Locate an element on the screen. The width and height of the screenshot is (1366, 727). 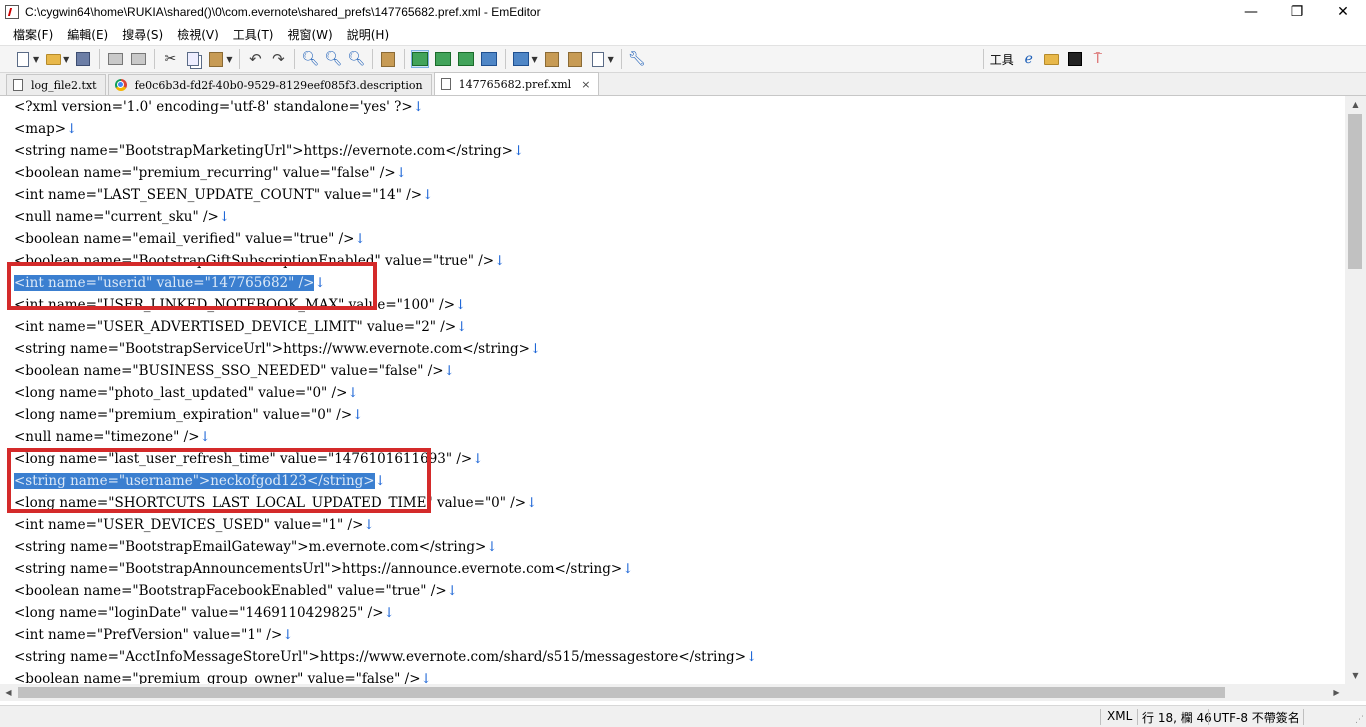
cut-button: ✂ is located at coordinates (170, 59).